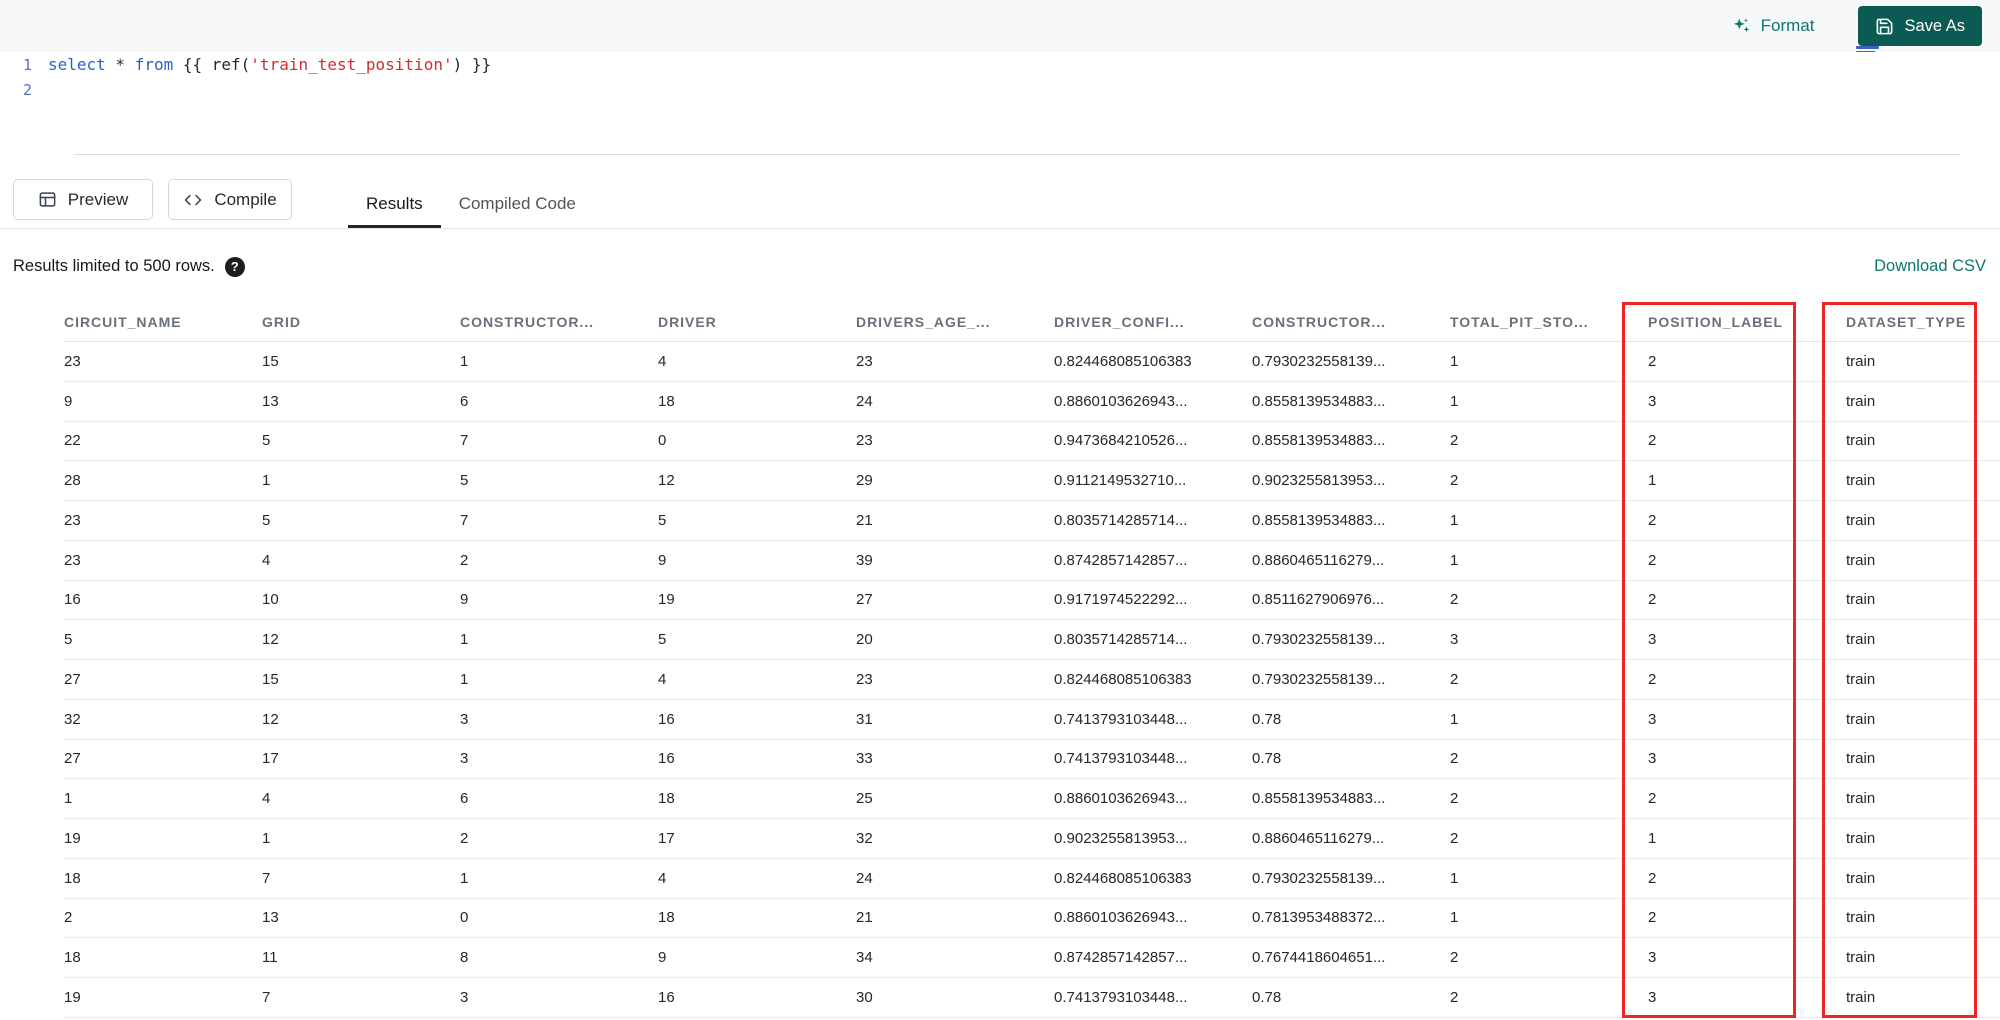 This screenshot has height=1020, width=2000. What do you see at coordinates (47, 199) in the screenshot?
I see `table-grid-icon` at bounding box center [47, 199].